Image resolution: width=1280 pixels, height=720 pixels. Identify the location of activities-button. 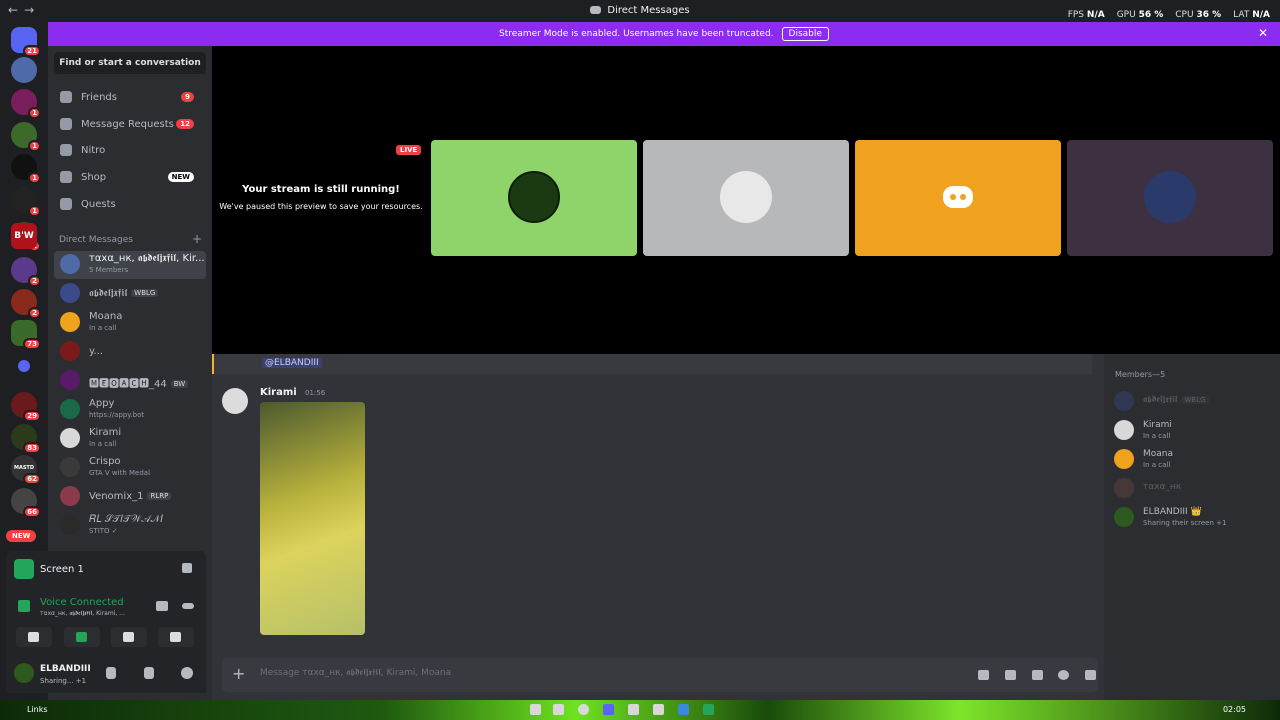
(129, 637).